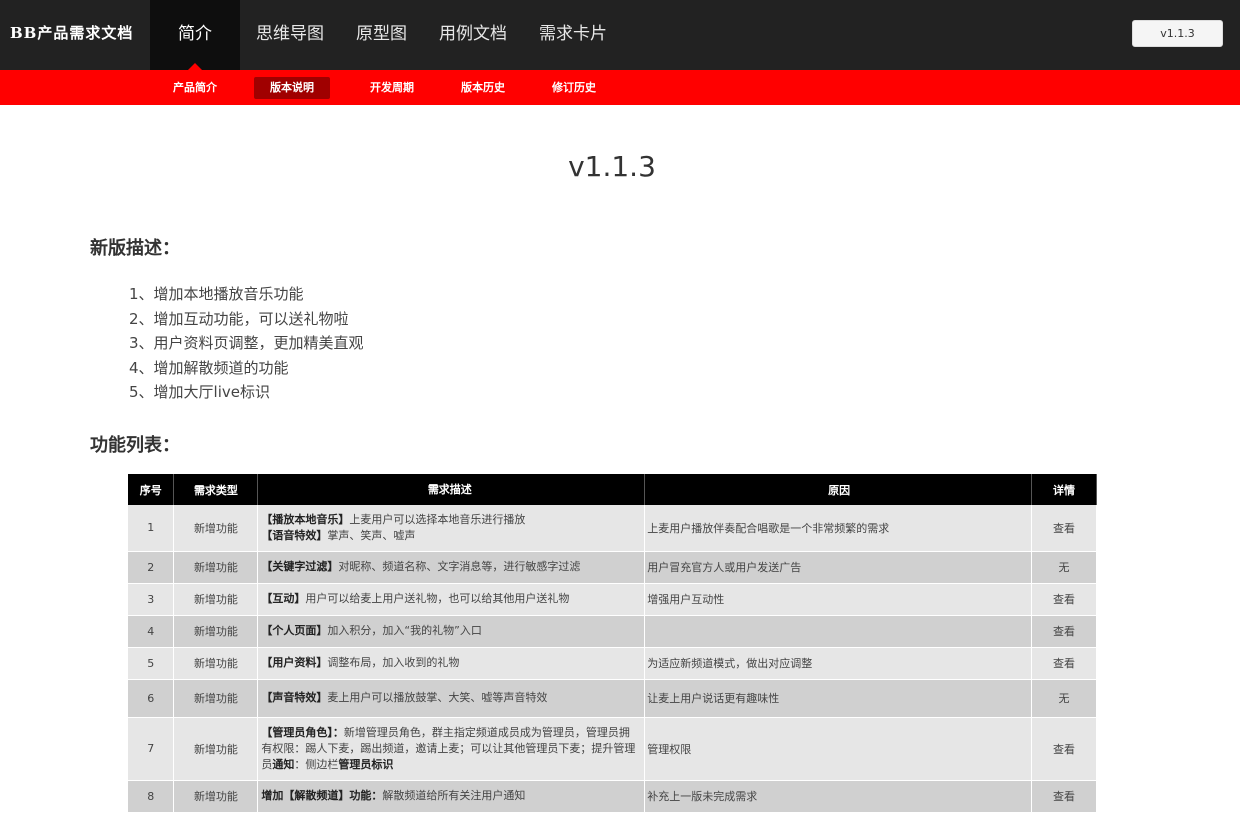  I want to click on list-item: 1、增加本地播放音乐功能, so click(216, 294).